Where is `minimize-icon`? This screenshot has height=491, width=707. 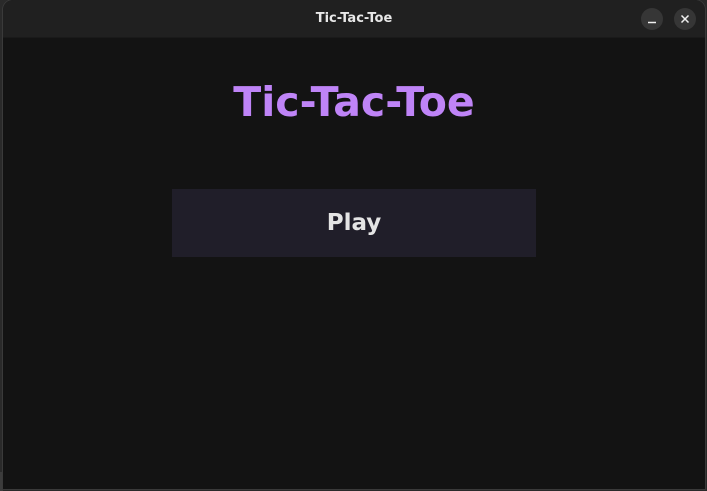 minimize-icon is located at coordinates (652, 22).